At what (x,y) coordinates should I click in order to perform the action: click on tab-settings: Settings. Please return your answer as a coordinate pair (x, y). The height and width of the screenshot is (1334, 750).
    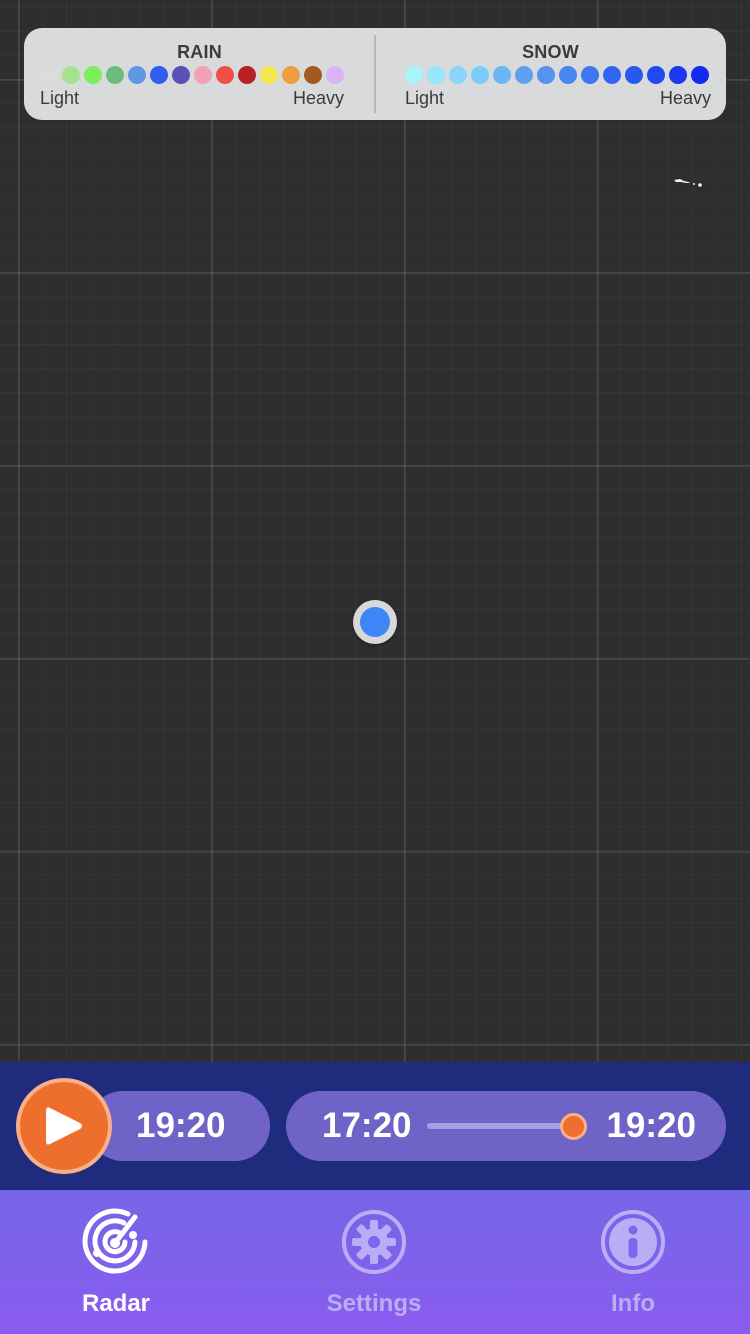
    Looking at the image, I should click on (374, 1262).